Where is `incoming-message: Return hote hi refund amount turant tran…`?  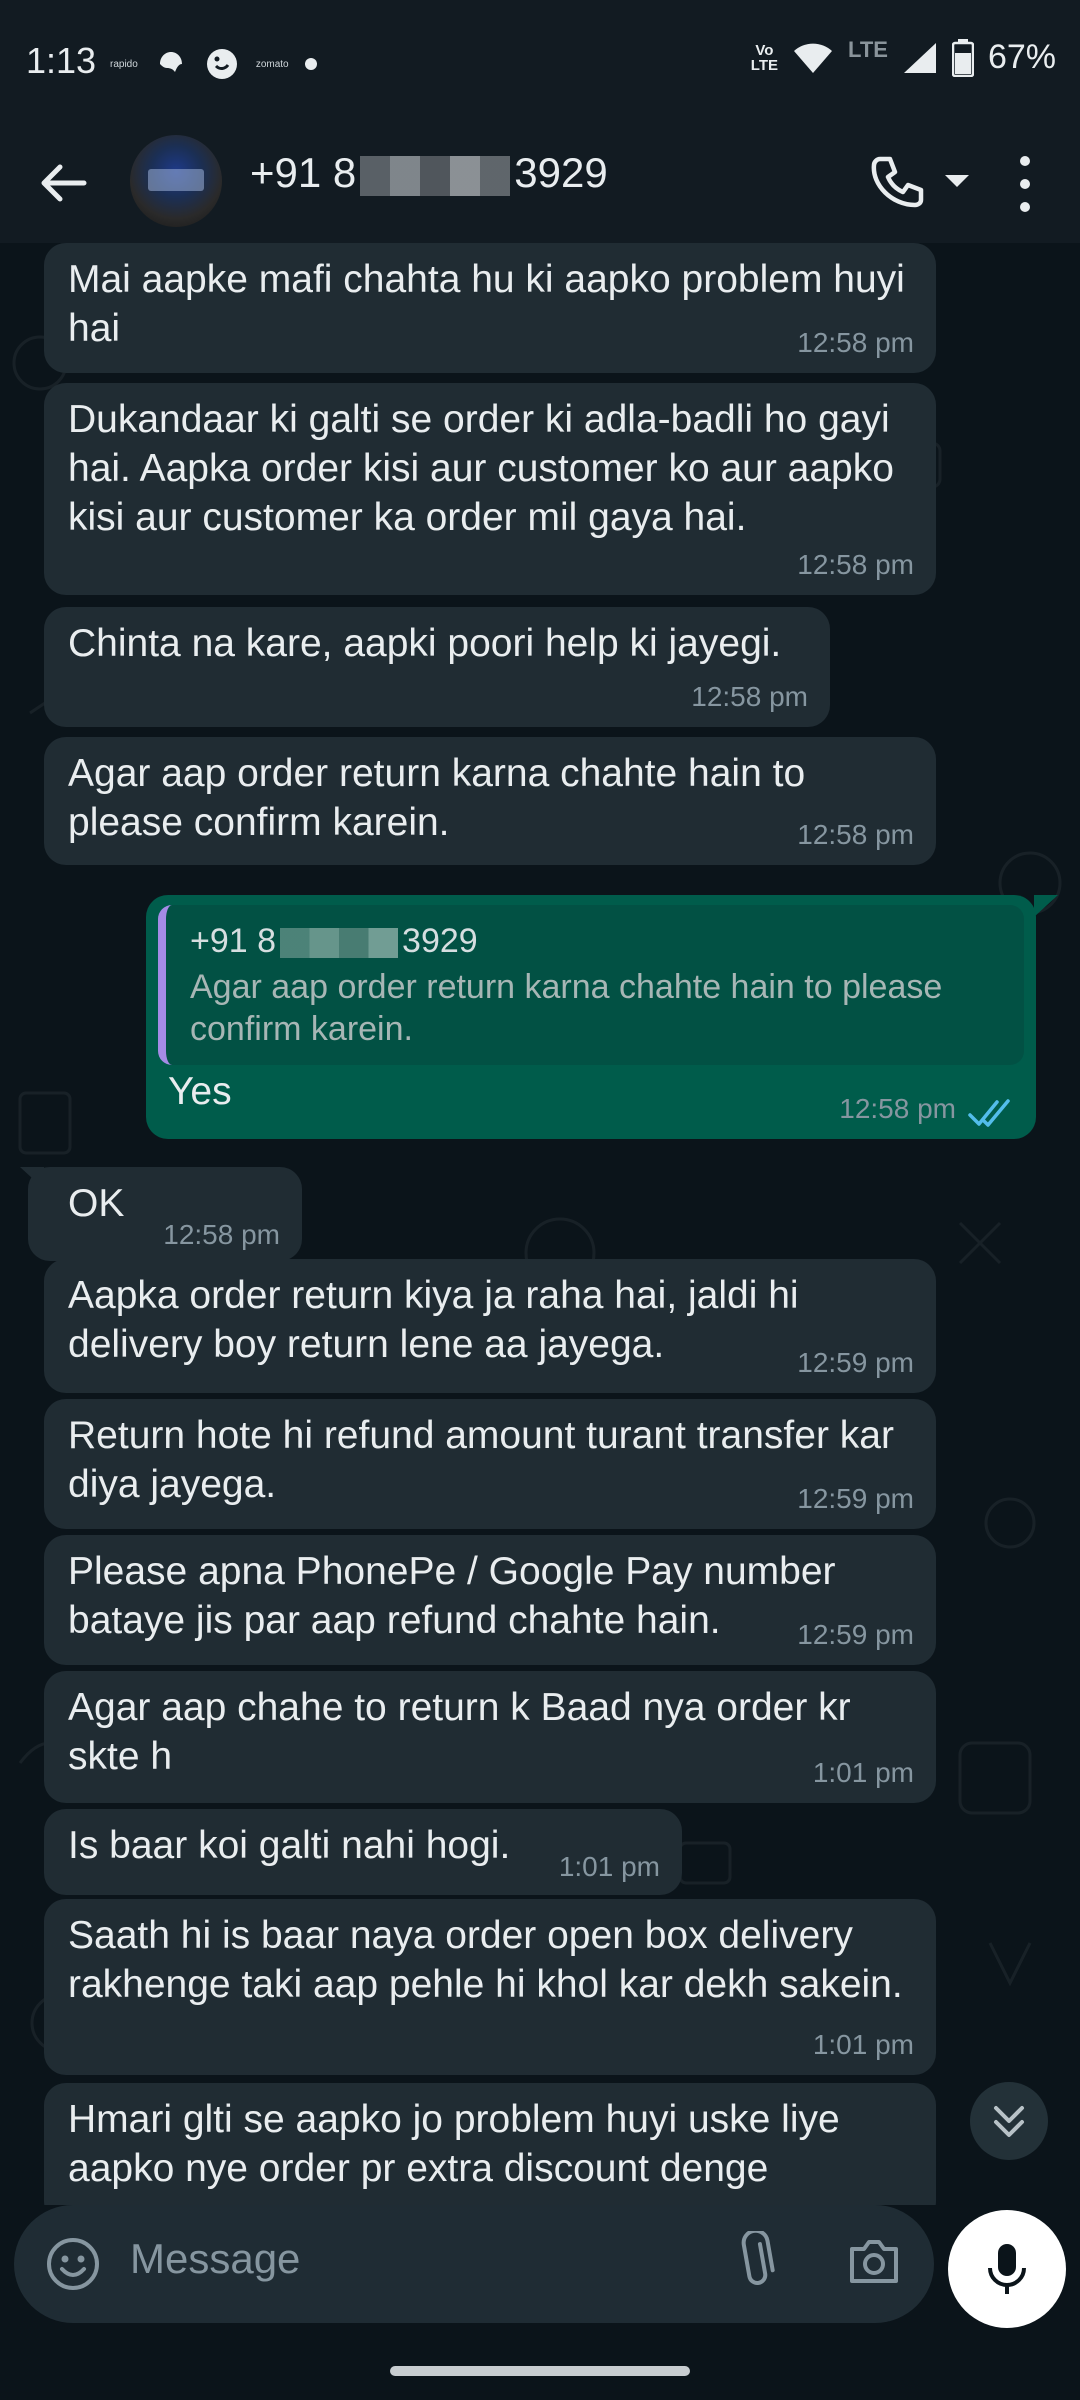 incoming-message: Return hote hi refund amount turant tran… is located at coordinates (490, 1464).